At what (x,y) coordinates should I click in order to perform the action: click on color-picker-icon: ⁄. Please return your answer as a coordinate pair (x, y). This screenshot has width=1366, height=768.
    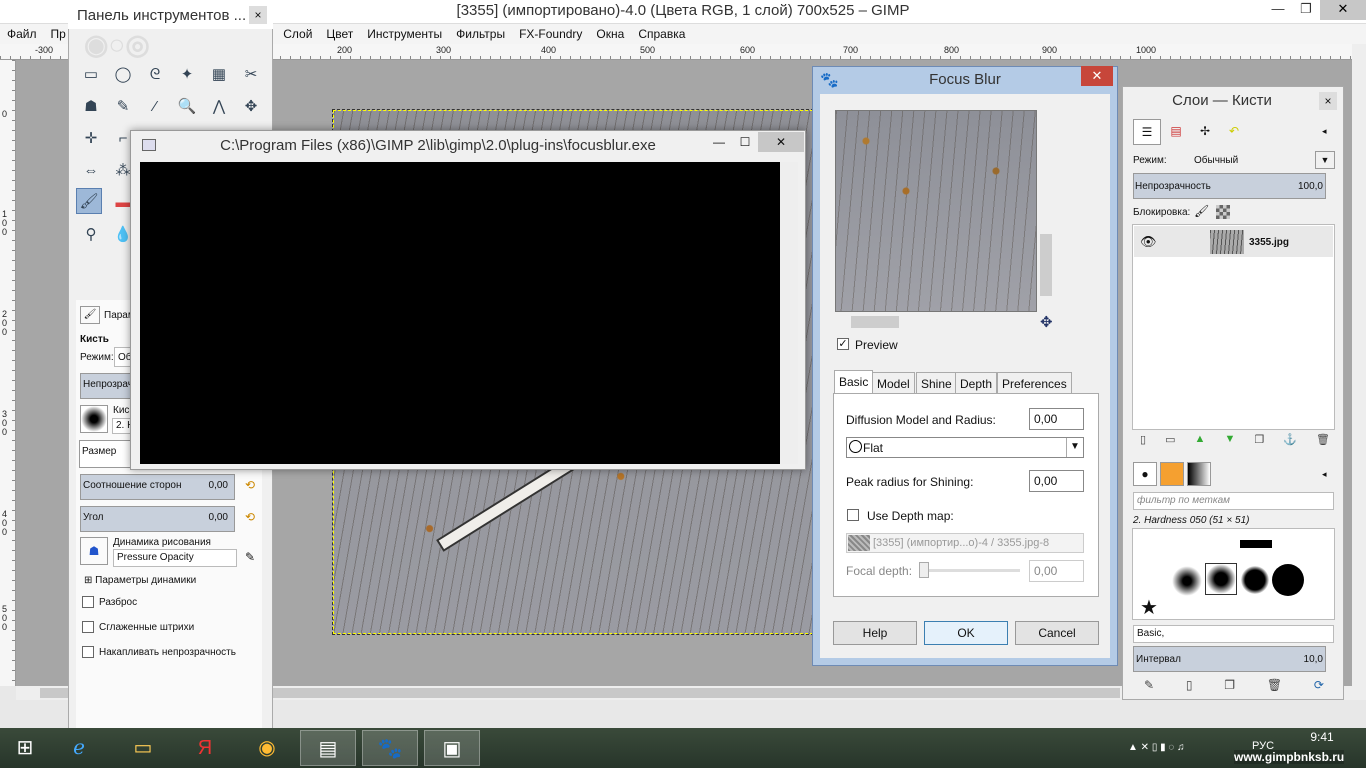
    Looking at the image, I should click on (155, 107).